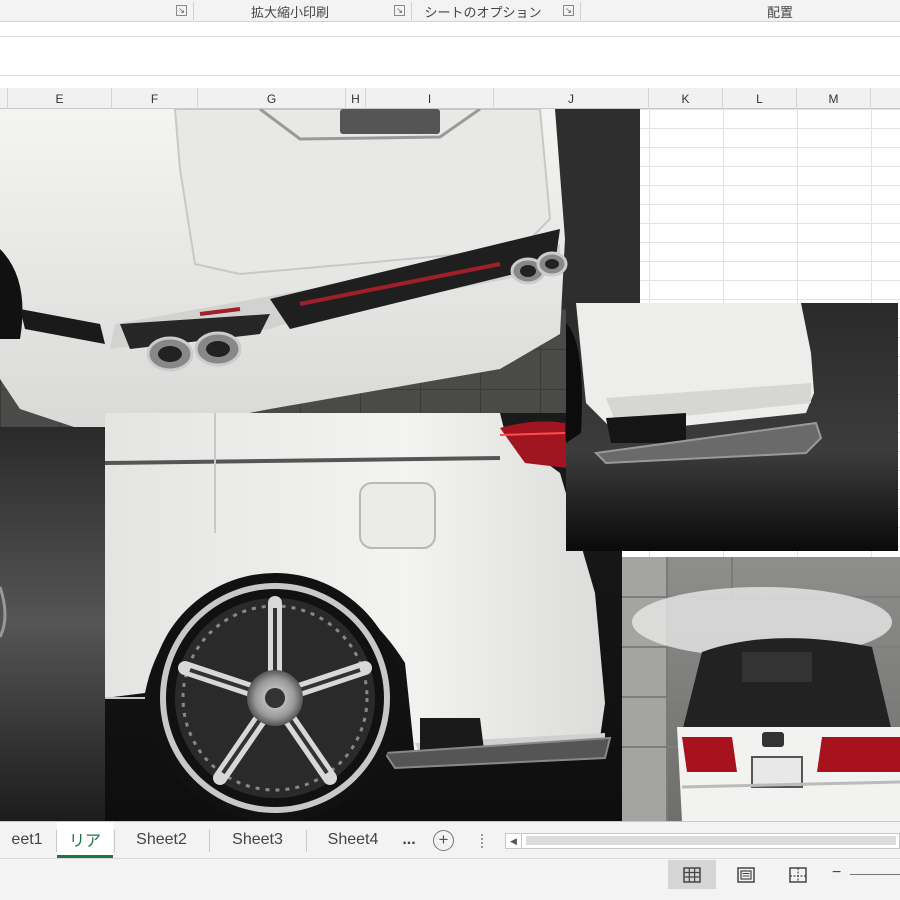  I want to click on splitter-handle-icon, so click(482, 841).